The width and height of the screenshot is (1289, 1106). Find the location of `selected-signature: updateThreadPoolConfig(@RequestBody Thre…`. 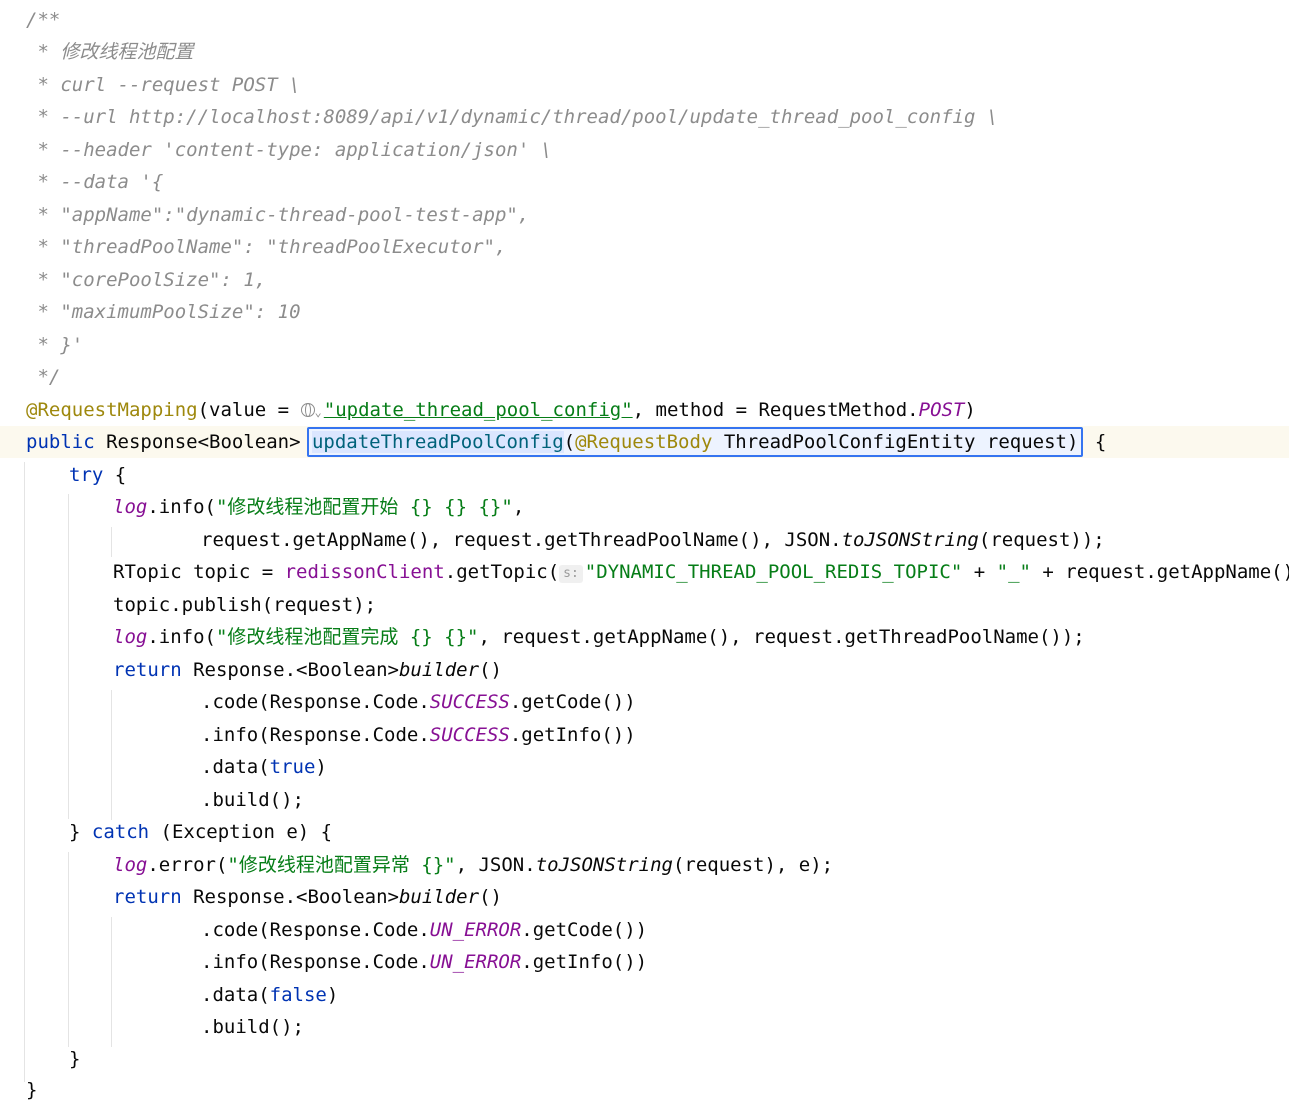

selected-signature: updateThreadPoolConfig(@RequestBody Thre… is located at coordinates (695, 442).